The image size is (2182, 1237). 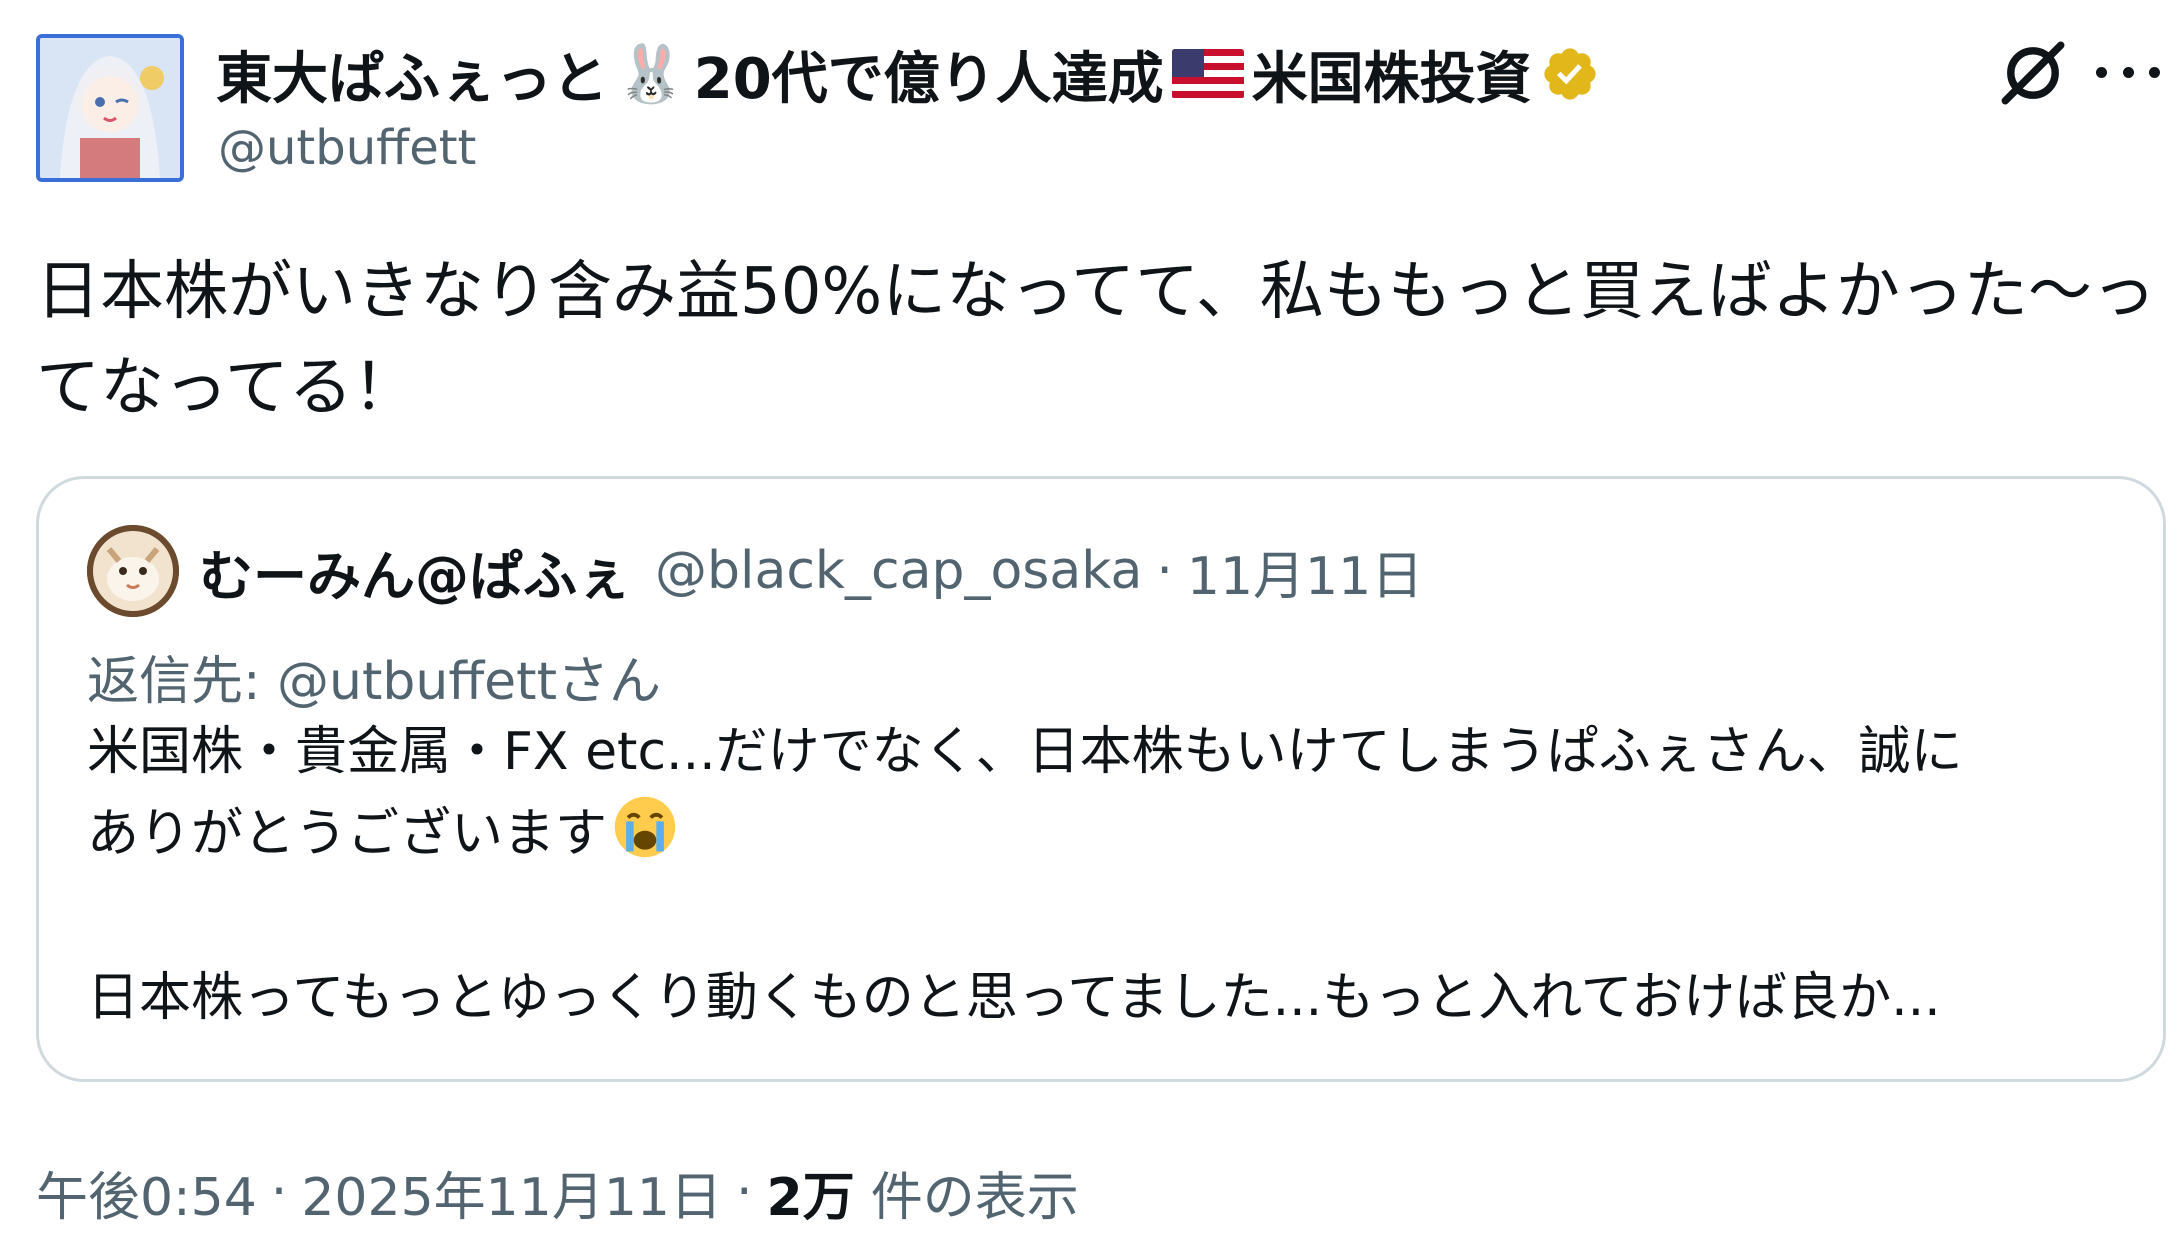 I want to click on quoted-author-handle: @black_cap_osaka, so click(x=898, y=571).